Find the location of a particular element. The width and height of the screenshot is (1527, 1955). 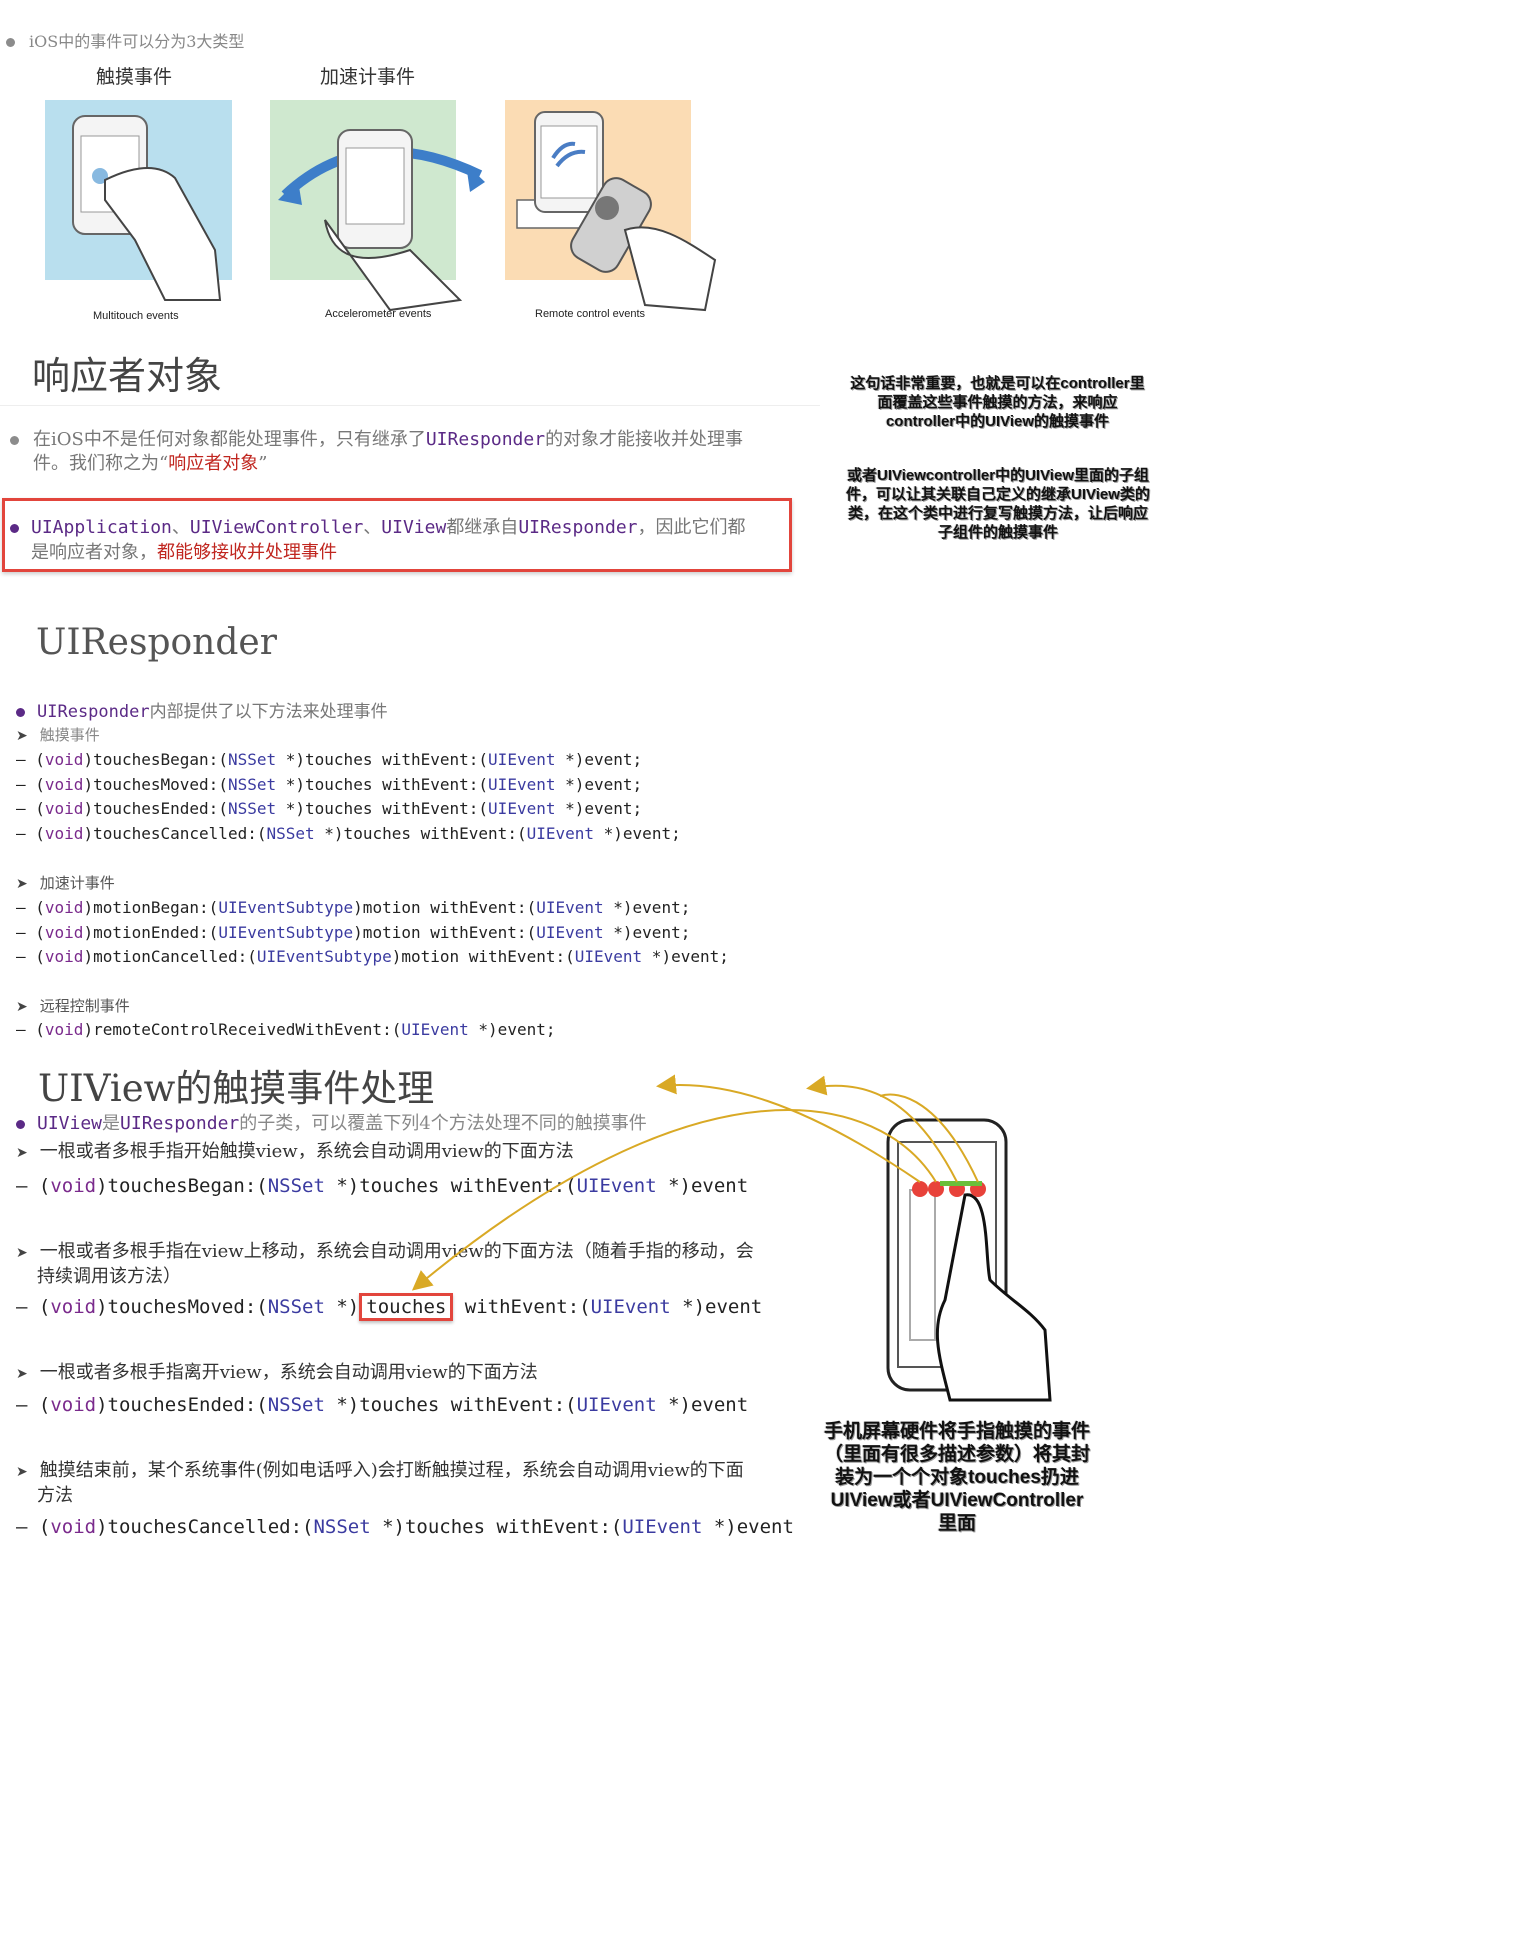

p2-highlight: 都能够接收并处理事件 is located at coordinates (247, 552).